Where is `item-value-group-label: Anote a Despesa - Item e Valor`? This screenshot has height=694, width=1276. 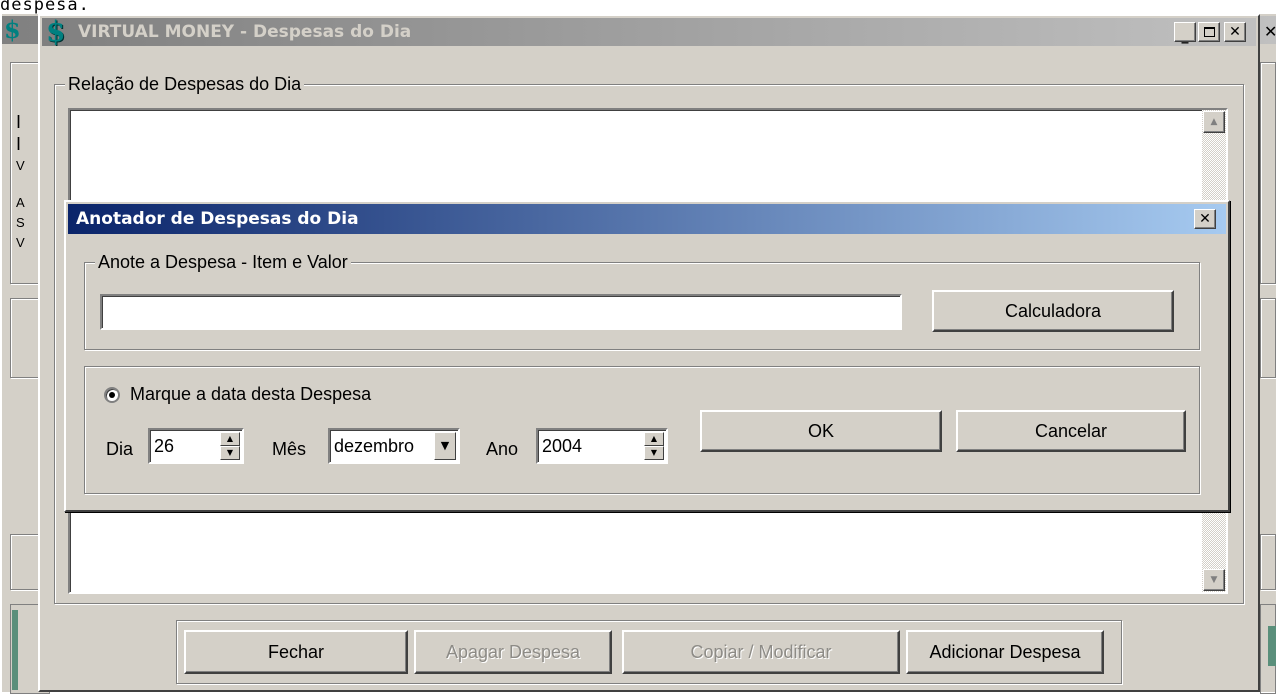 item-value-group-label: Anote a Despesa - Item e Valor is located at coordinates (223, 262).